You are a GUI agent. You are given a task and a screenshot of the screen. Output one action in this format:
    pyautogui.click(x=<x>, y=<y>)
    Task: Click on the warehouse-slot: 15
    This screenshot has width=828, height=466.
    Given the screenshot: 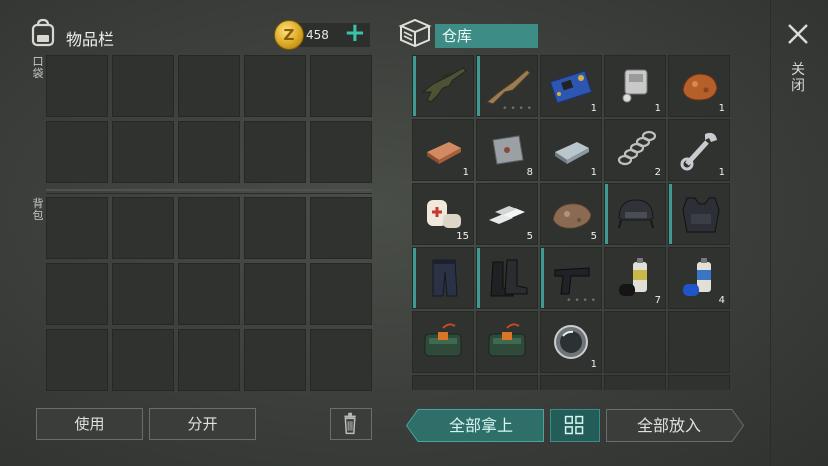 What is the action you would take?
    pyautogui.click(x=443, y=214)
    